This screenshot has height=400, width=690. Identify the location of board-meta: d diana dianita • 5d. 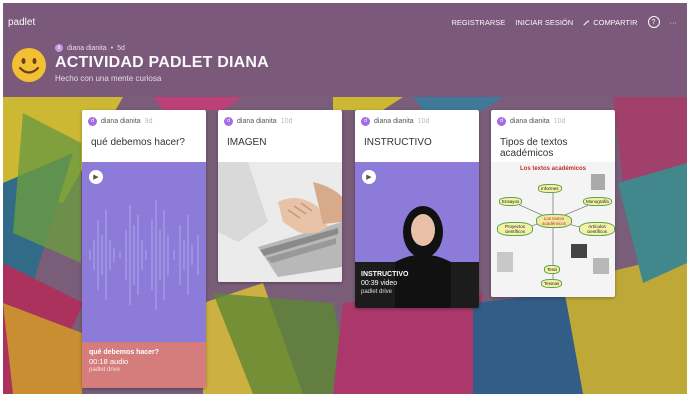
(90, 48).